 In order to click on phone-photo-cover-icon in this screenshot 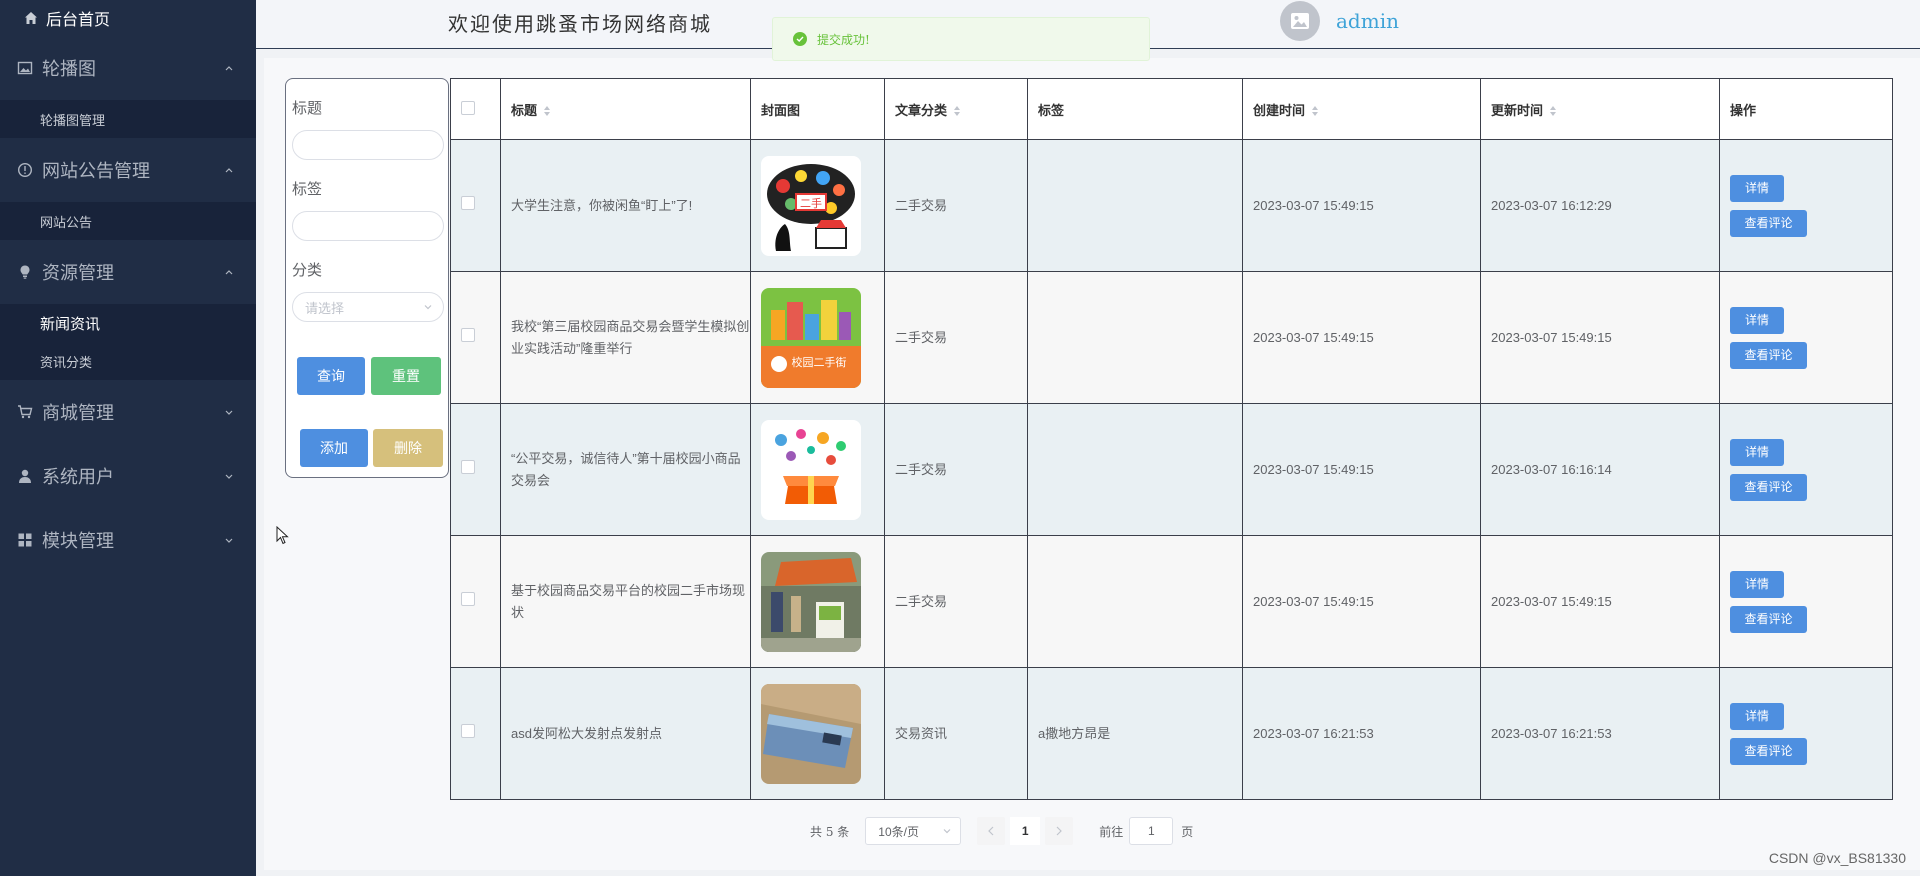, I will do `click(811, 733)`.